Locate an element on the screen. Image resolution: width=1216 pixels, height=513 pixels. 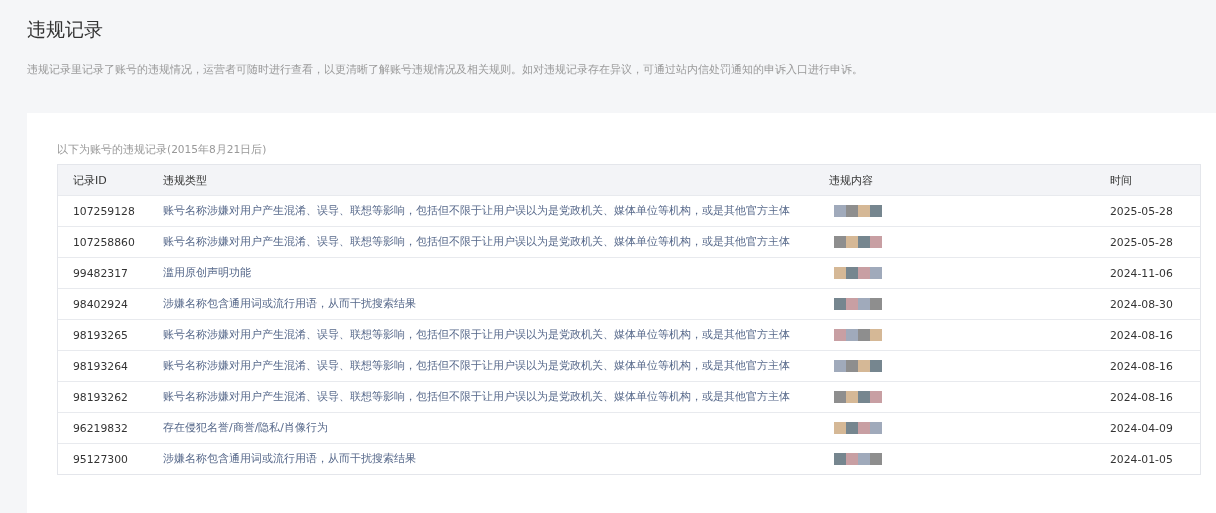
record-id: 107259128 is located at coordinates (104, 211).